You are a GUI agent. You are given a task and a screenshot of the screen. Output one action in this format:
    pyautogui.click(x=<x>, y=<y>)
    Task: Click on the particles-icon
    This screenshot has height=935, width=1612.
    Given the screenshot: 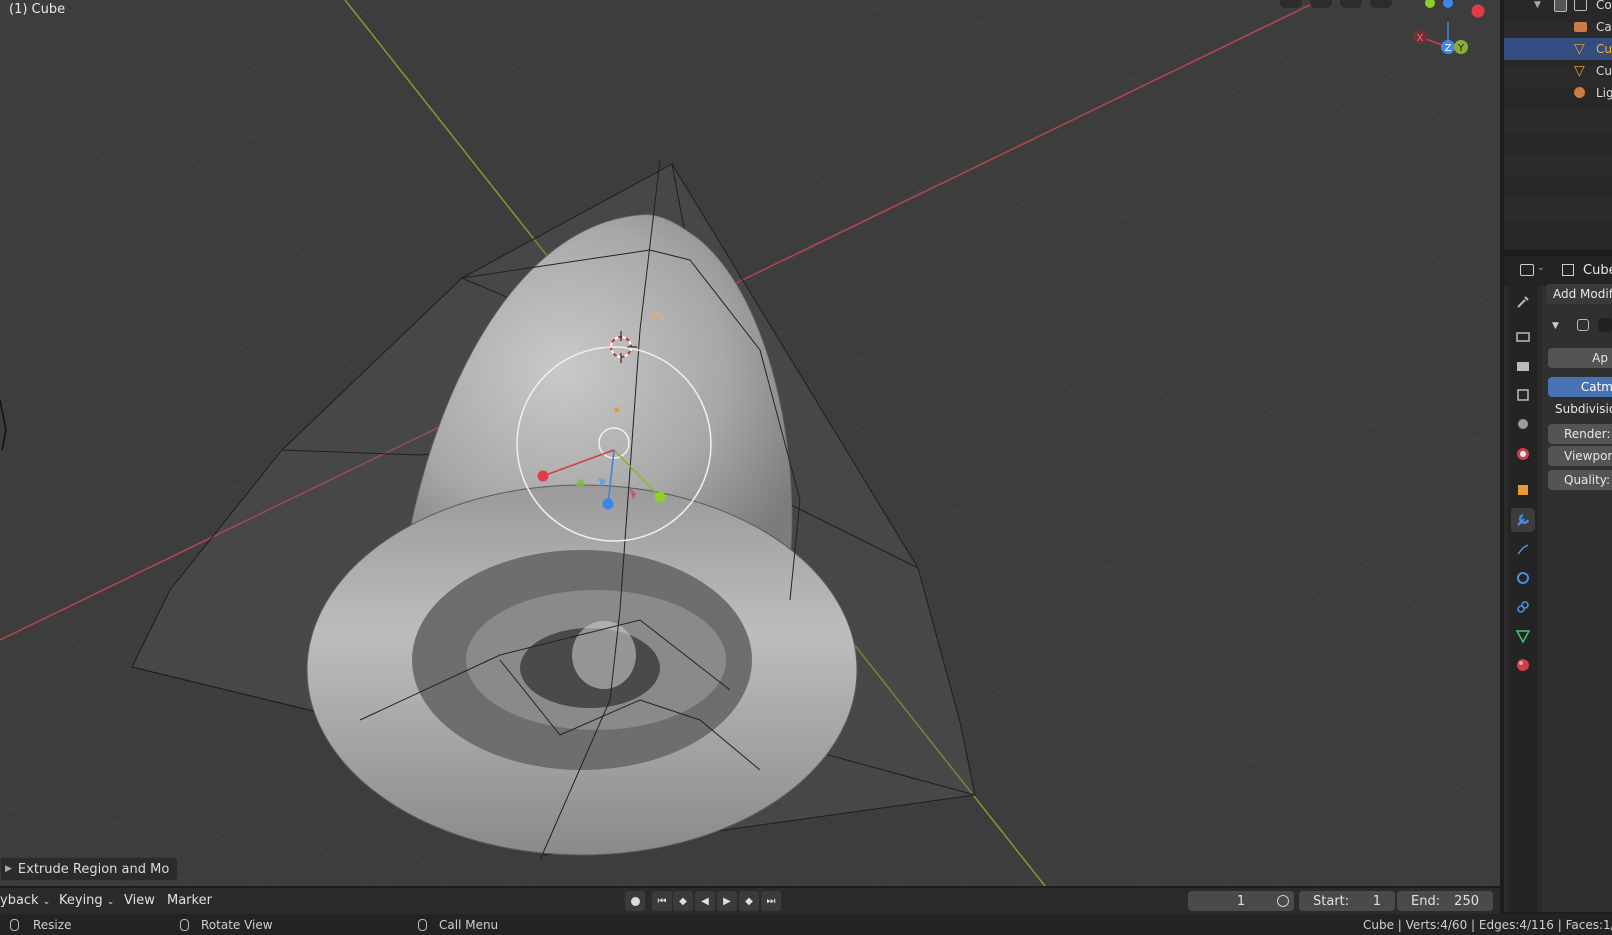 What is the action you would take?
    pyautogui.click(x=1523, y=549)
    